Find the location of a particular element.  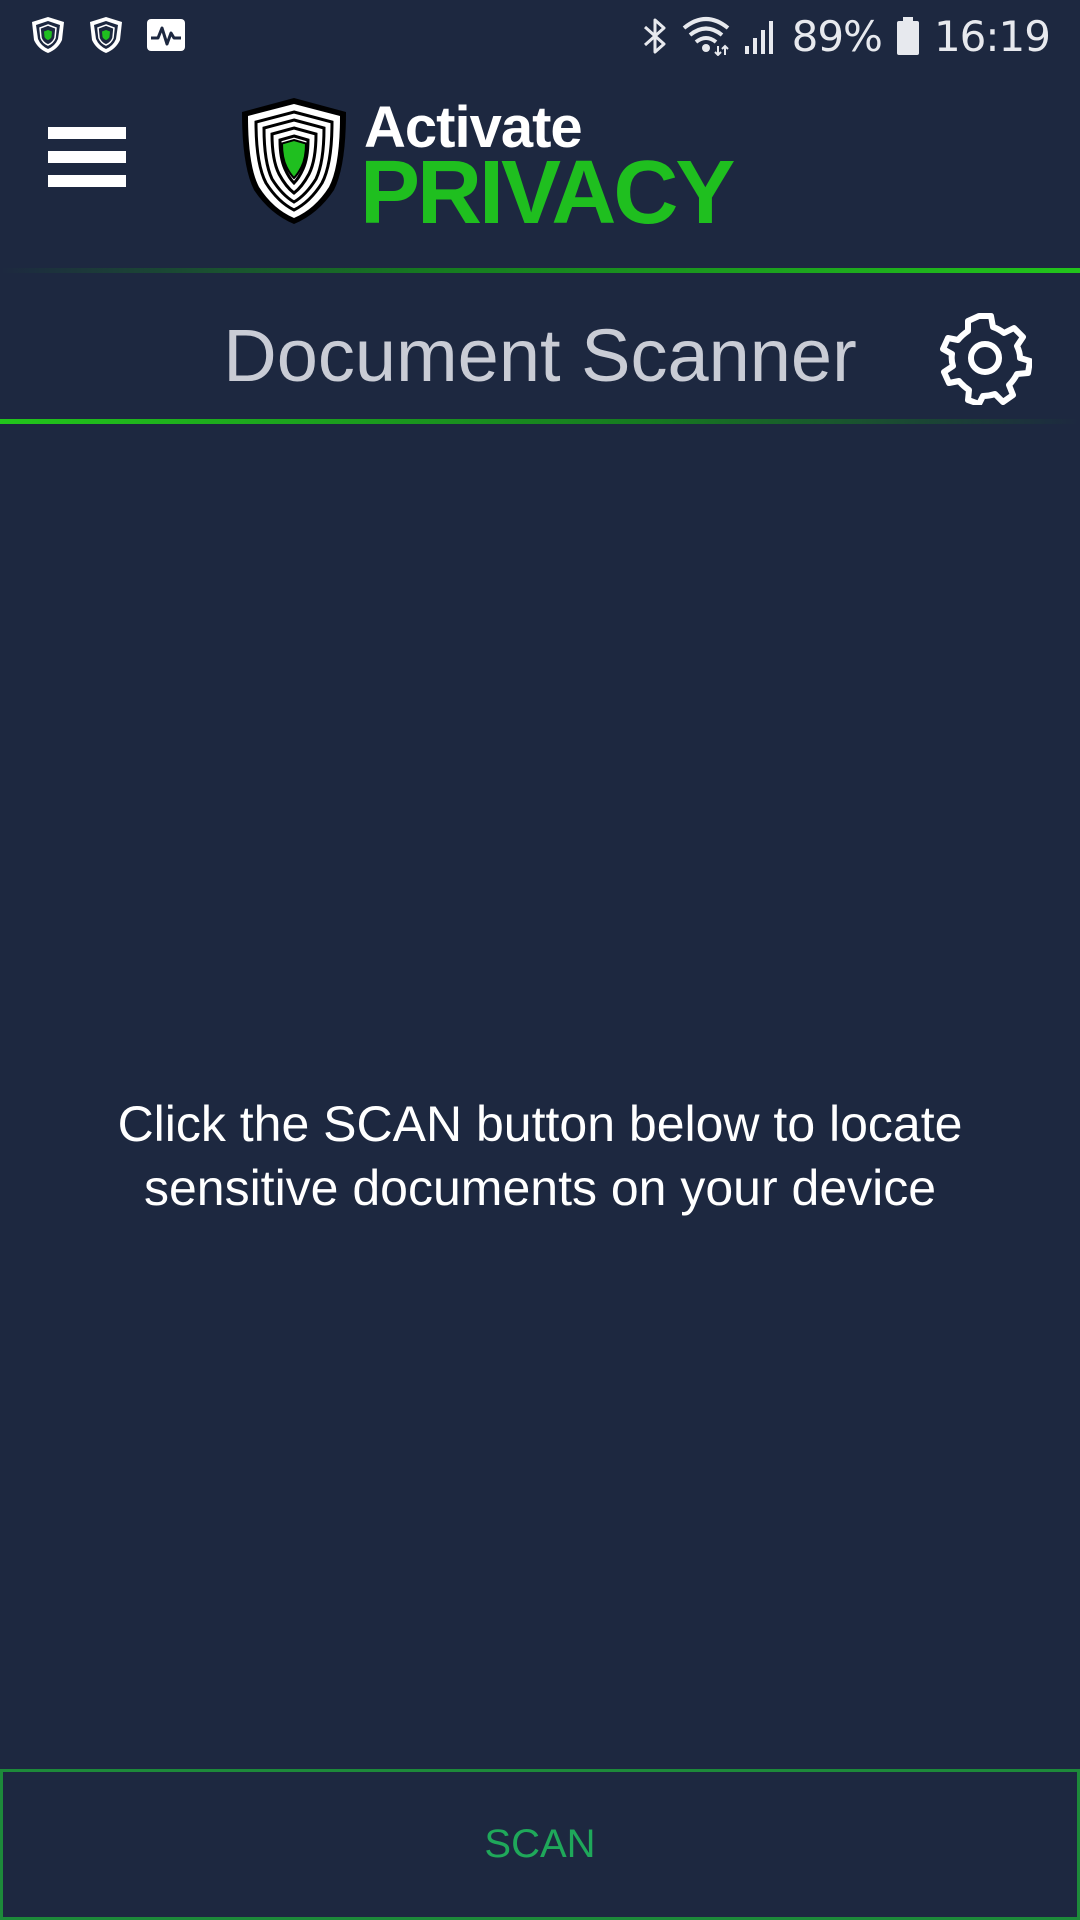

title-divider is located at coordinates (540, 421).